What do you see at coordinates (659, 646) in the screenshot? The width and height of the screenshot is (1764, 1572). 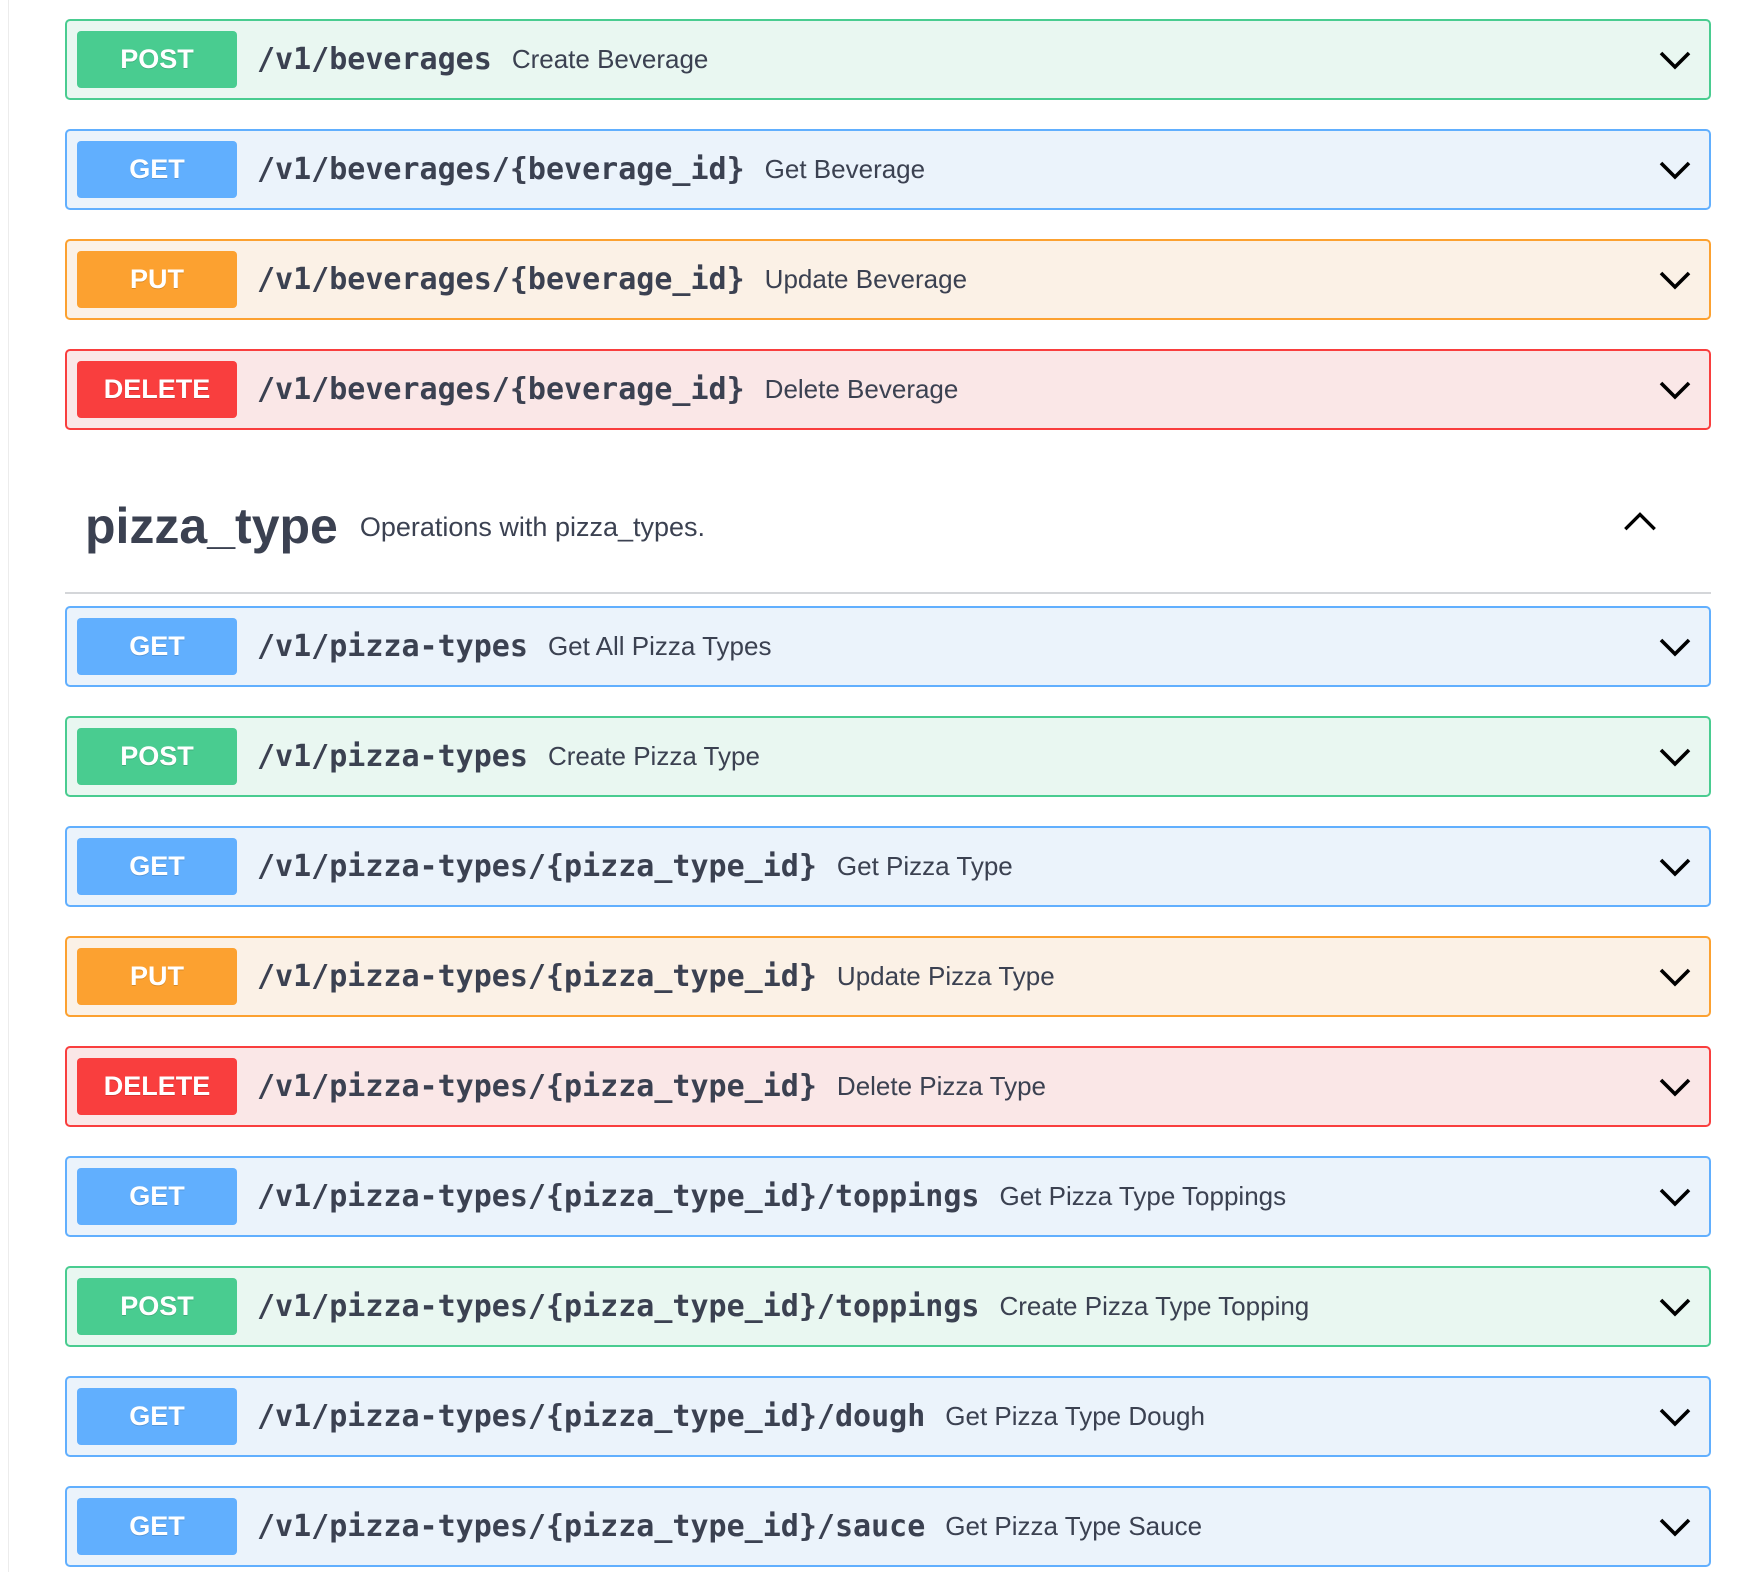 I see `operation-summary: Get All Pizza Types` at bounding box center [659, 646].